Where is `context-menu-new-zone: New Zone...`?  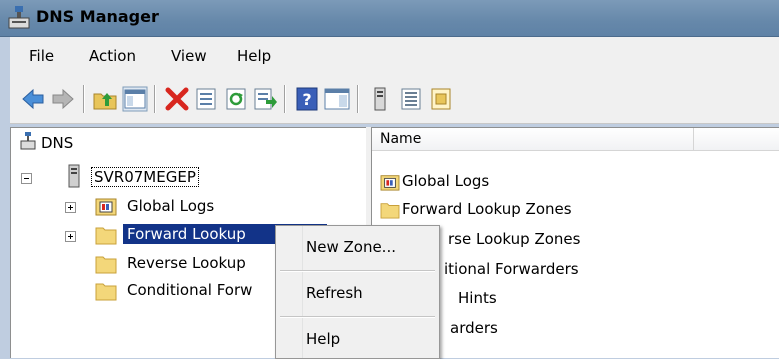 context-menu-new-zone: New Zone... is located at coordinates (351, 247).